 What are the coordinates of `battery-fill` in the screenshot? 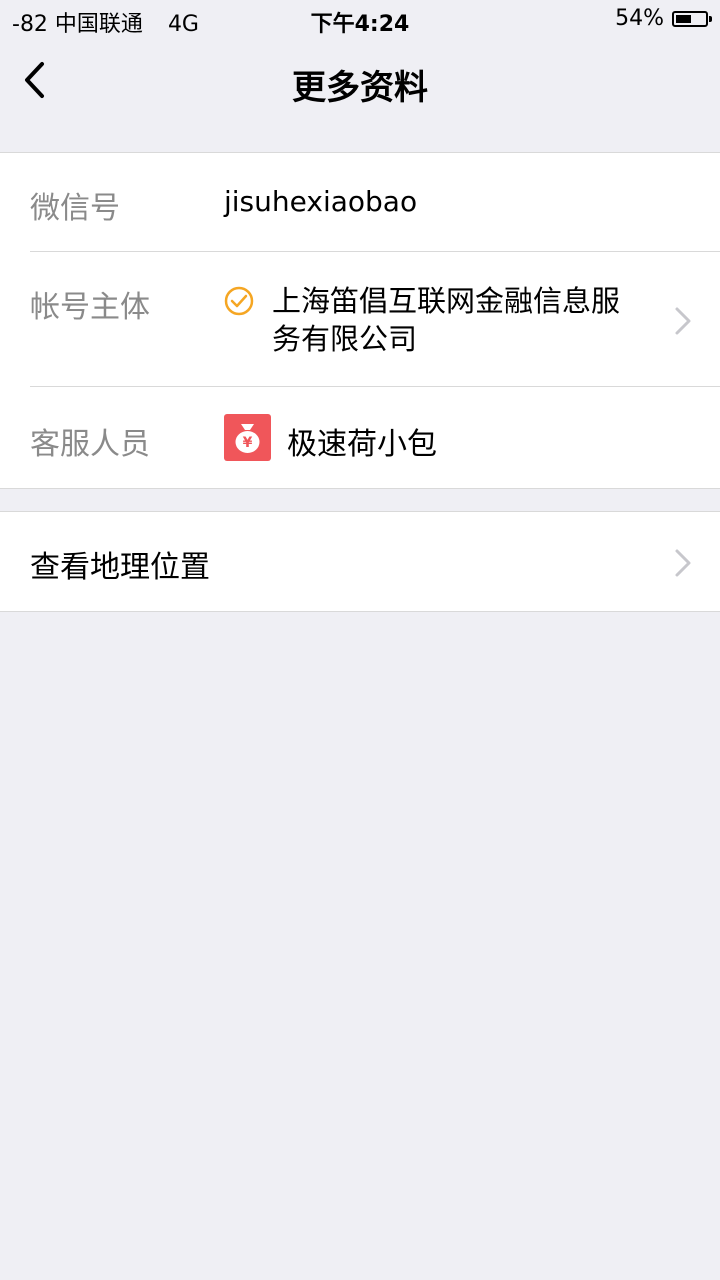 It's located at (683, 18).